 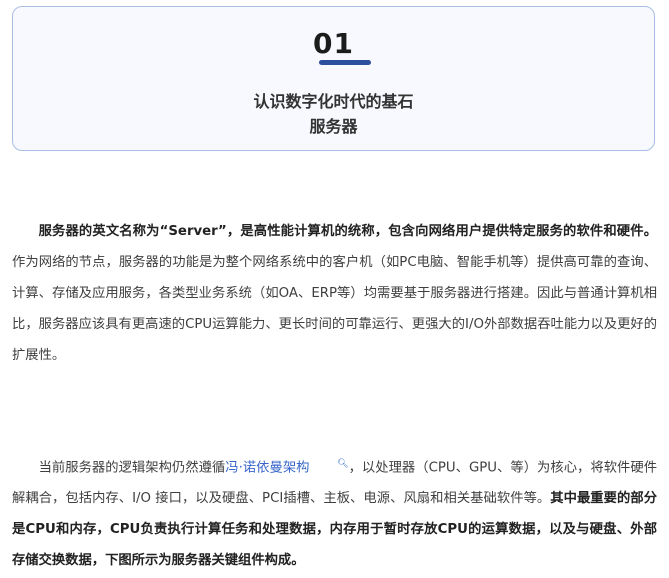 What do you see at coordinates (329, 464) in the screenshot?
I see `search-icon: 🔍︎` at bounding box center [329, 464].